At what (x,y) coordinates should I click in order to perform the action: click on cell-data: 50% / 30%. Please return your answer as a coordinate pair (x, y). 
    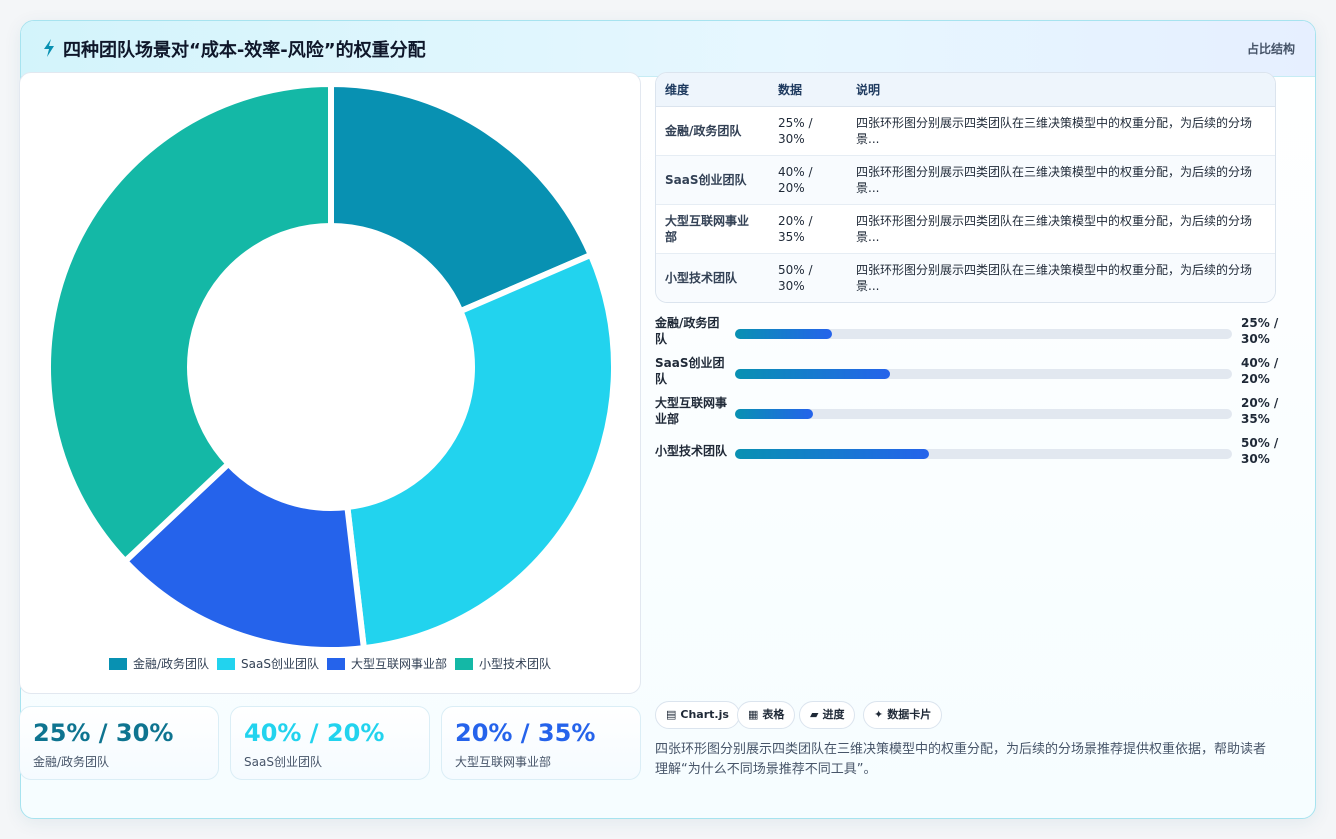
    Looking at the image, I should click on (808, 277).